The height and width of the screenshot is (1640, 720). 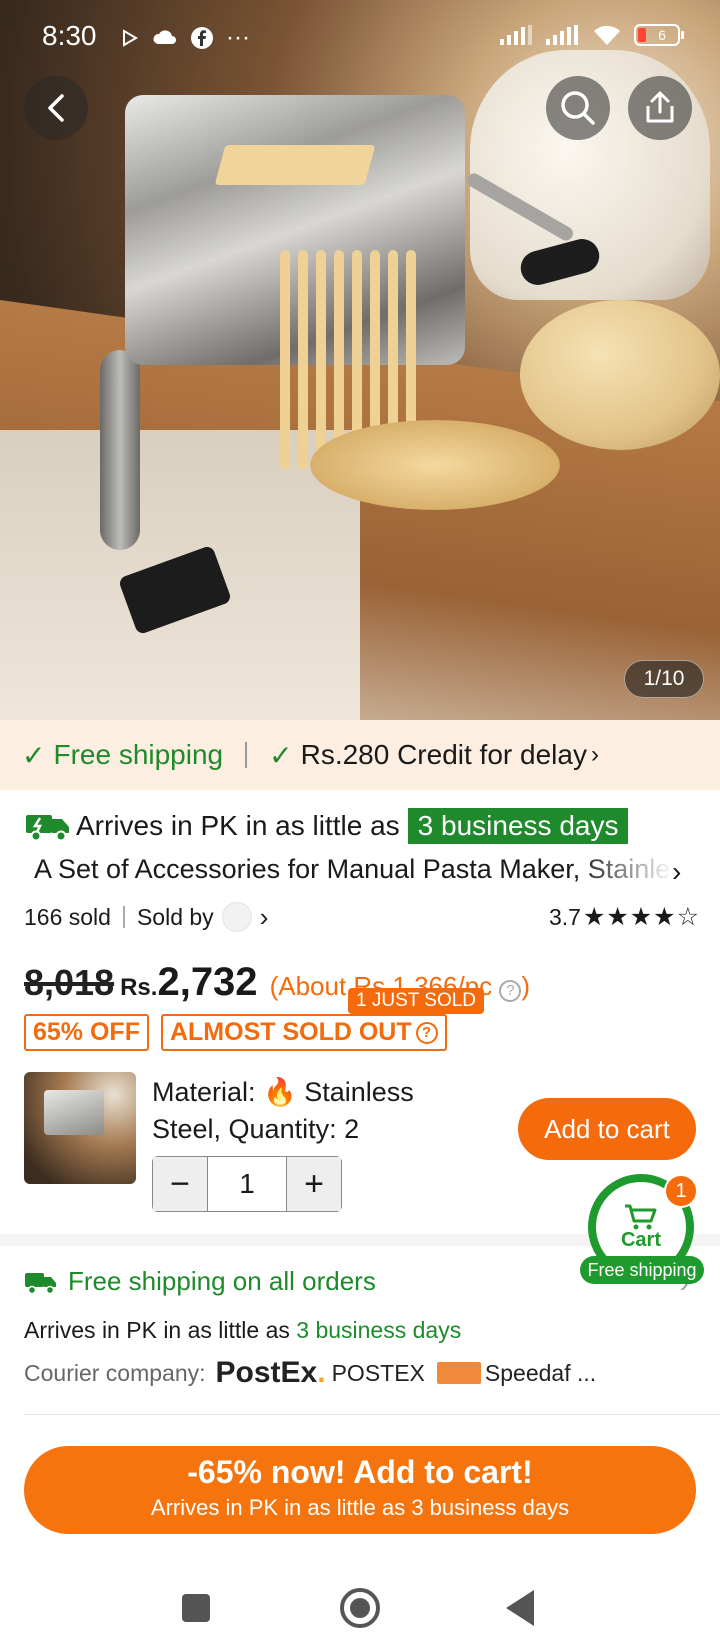 I want to click on arrival-days-badge: 3 business days, so click(x=518, y=826).